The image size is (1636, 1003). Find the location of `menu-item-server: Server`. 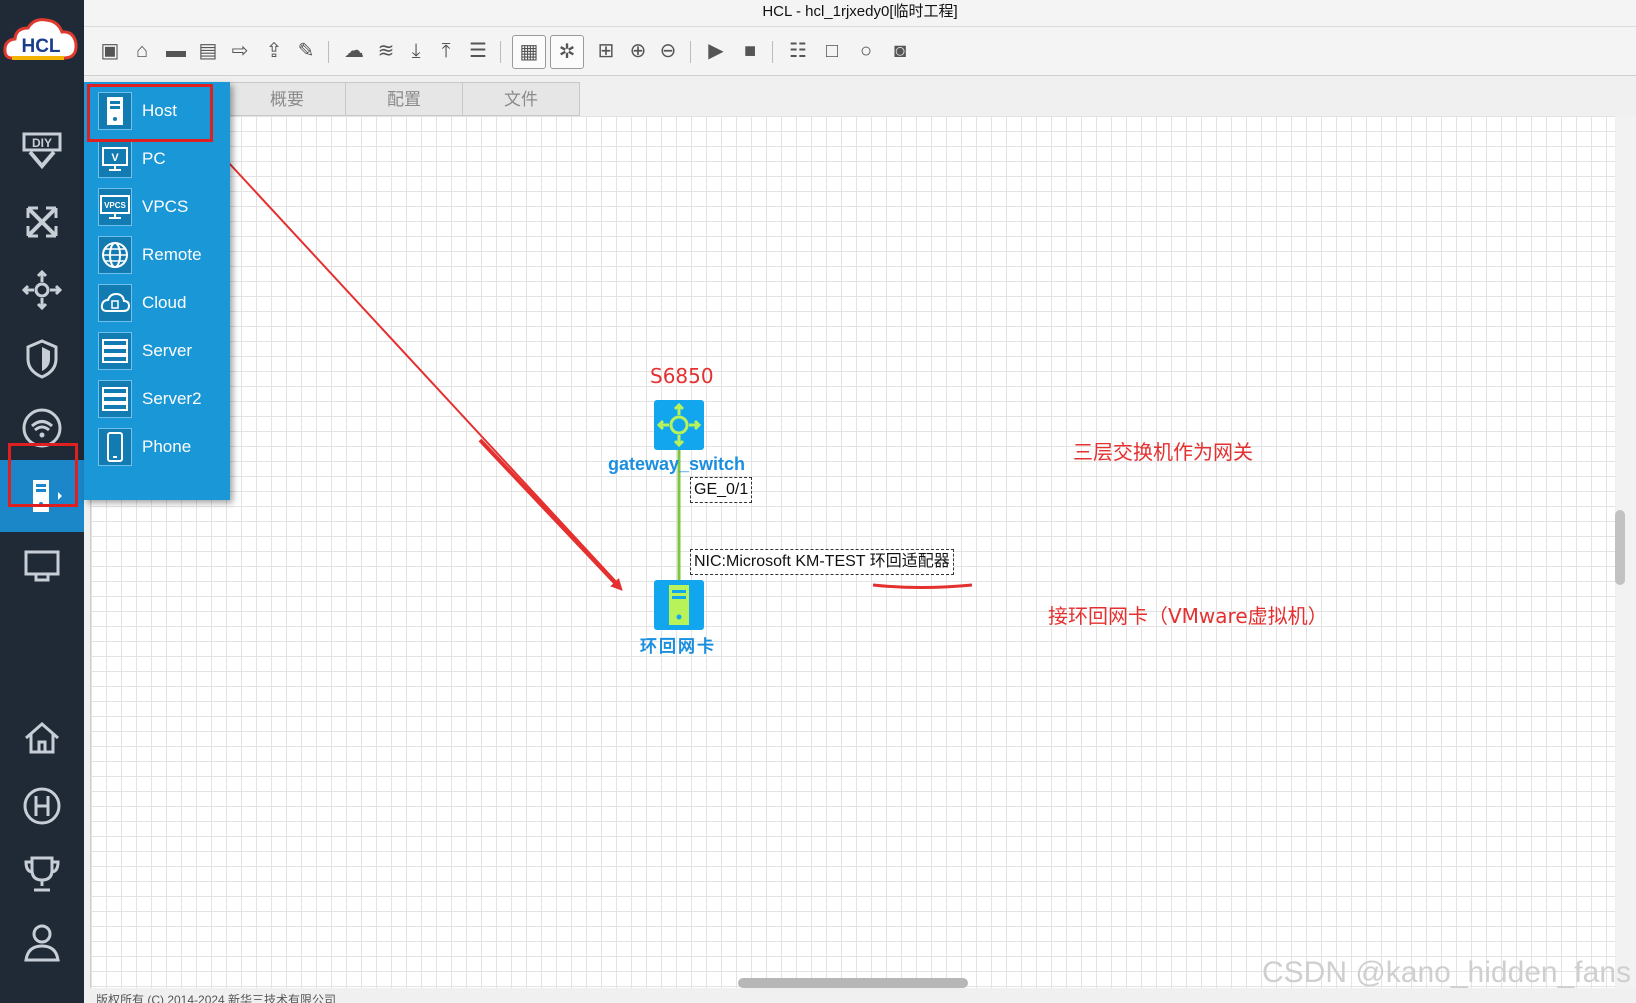

menu-item-server: Server is located at coordinates (157, 351).